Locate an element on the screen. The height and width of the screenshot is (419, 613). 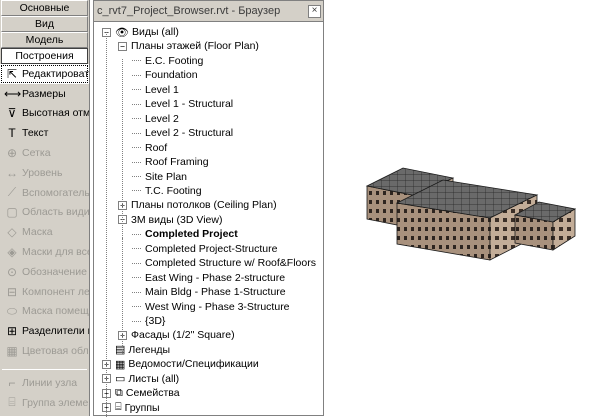
tree-node-label: Фасады (1/2" Square) is located at coordinates (183, 335).